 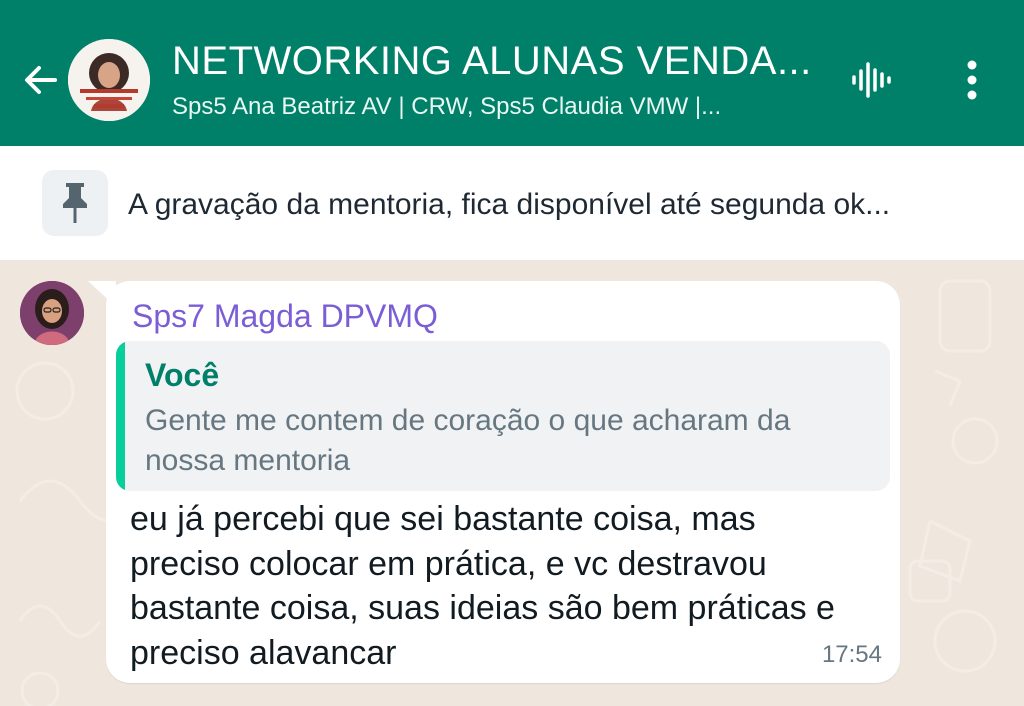 What do you see at coordinates (182, 375) in the screenshot?
I see `quoted-author: Você` at bounding box center [182, 375].